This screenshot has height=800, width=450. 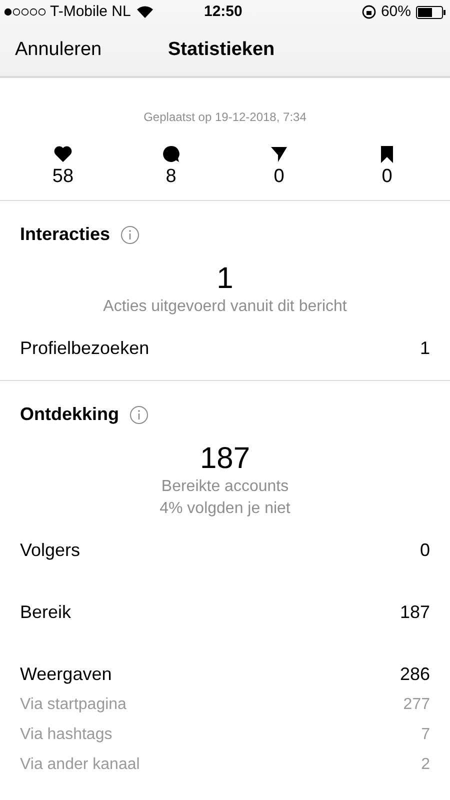 What do you see at coordinates (58, 50) in the screenshot?
I see `cancel-button: Annuleren` at bounding box center [58, 50].